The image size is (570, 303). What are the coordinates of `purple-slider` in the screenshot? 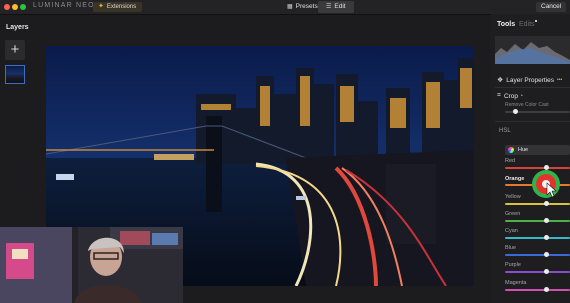 It's located at (537, 272).